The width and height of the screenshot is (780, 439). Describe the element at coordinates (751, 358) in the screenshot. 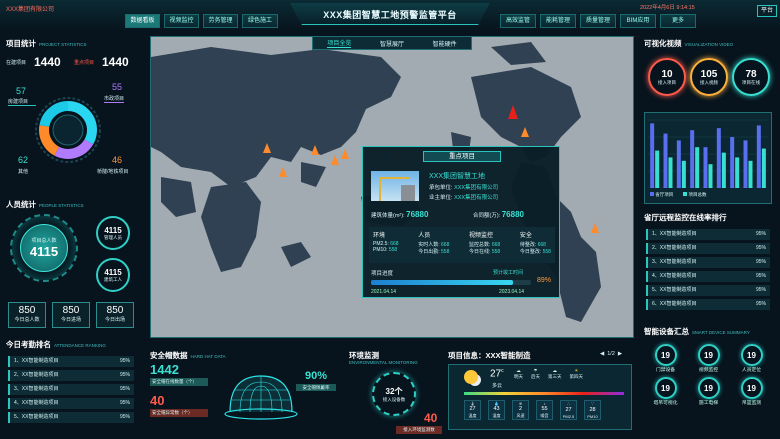

I see `device-personnel-locate: 19 人员定位` at that location.